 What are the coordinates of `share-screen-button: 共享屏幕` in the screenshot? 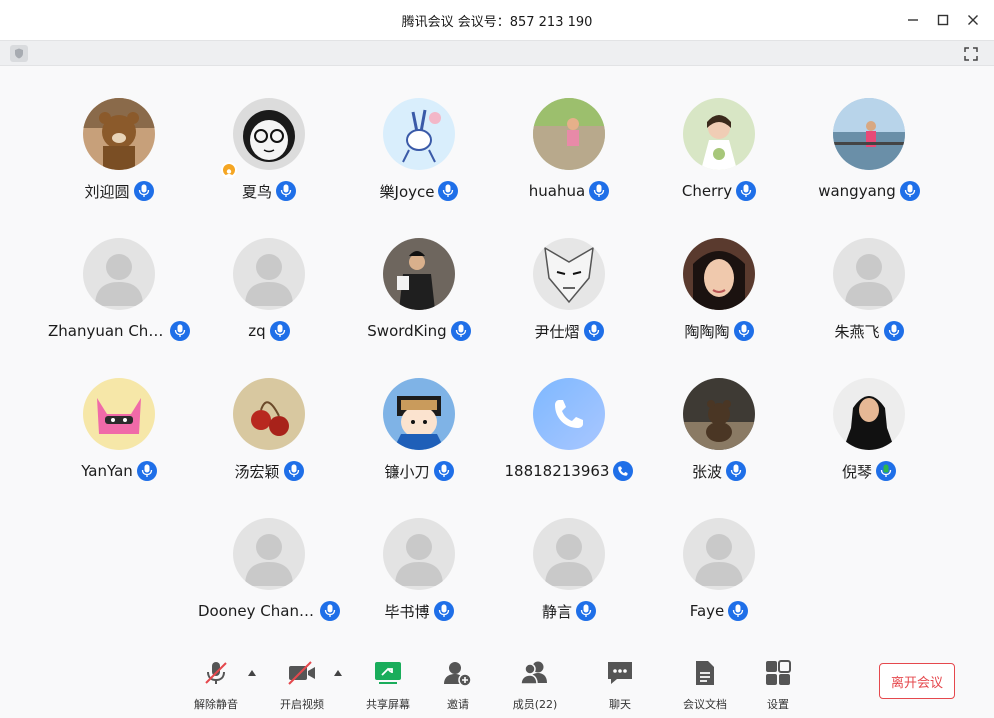 It's located at (388, 686).